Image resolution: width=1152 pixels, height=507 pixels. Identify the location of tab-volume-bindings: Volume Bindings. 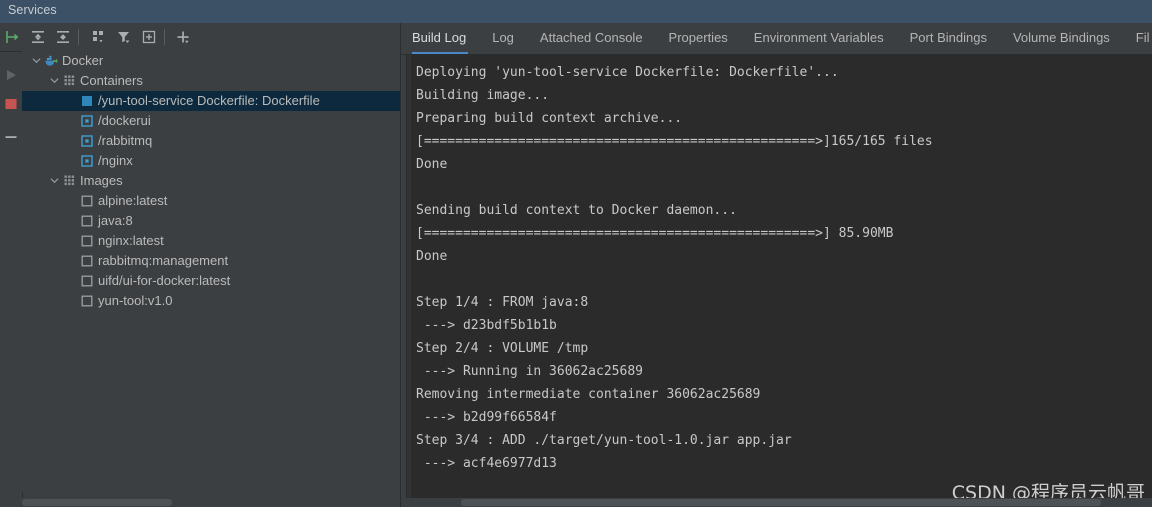
(1061, 38).